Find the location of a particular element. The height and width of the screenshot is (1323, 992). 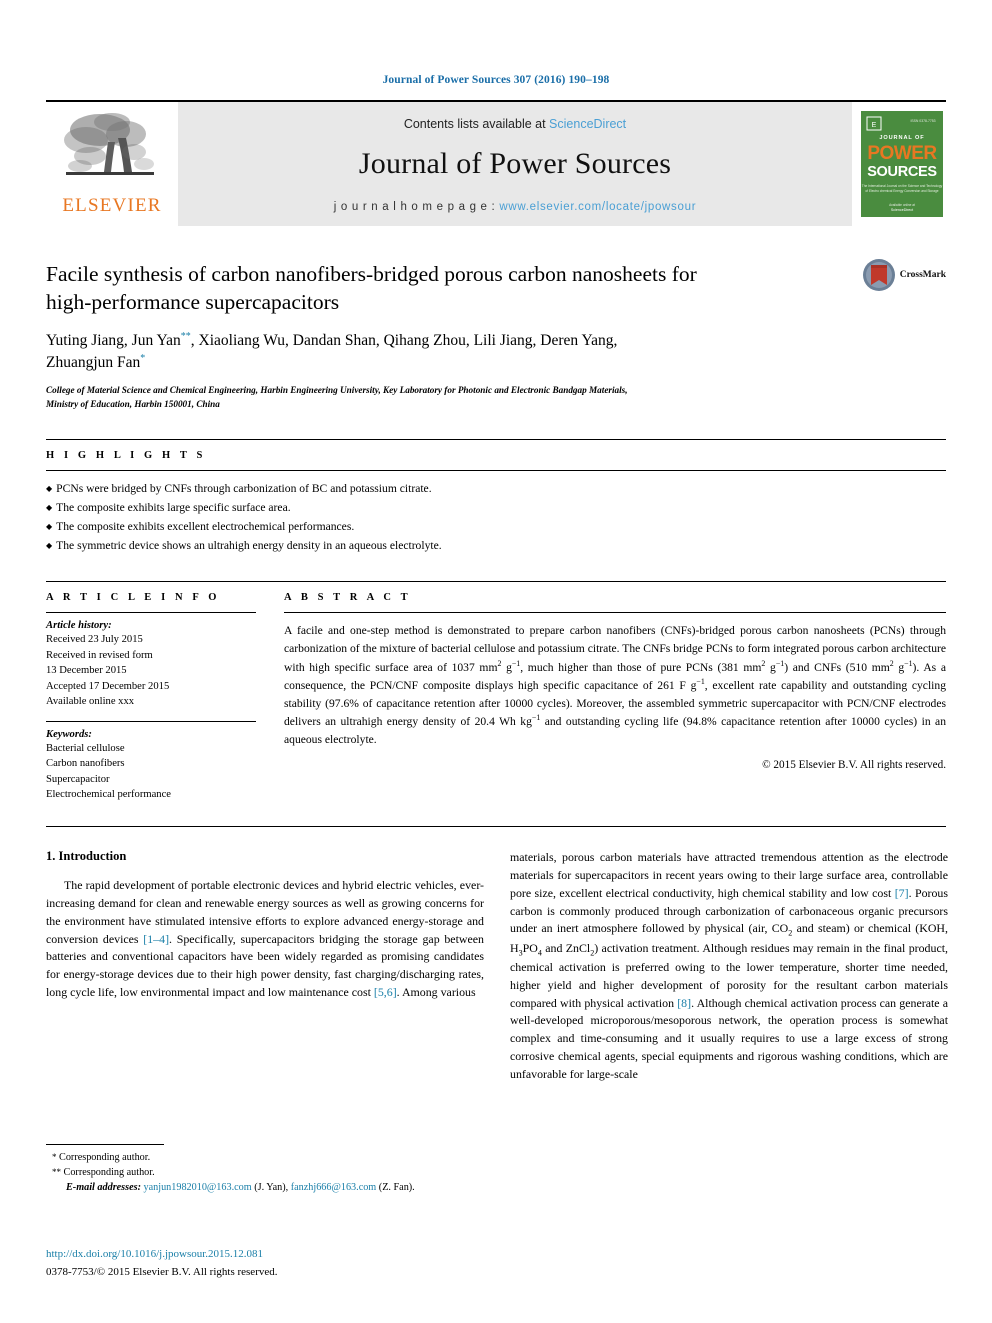

author-names-part1: Yuting Jiang, Jun Yan is located at coordinates (113, 340).